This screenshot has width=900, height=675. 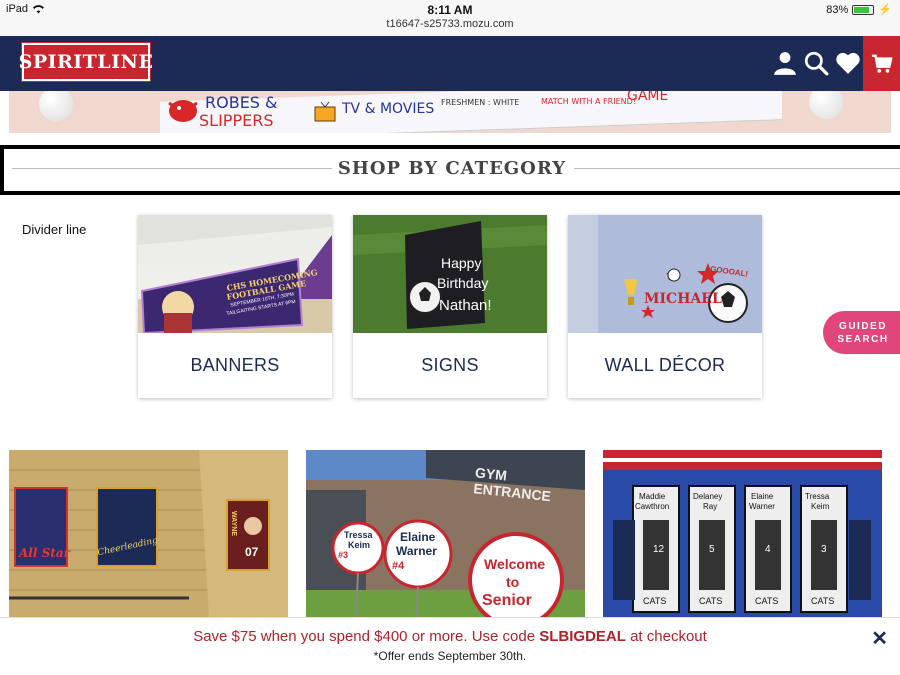 What do you see at coordinates (824, 549) in the screenshot?
I see `banner4-number: 3` at bounding box center [824, 549].